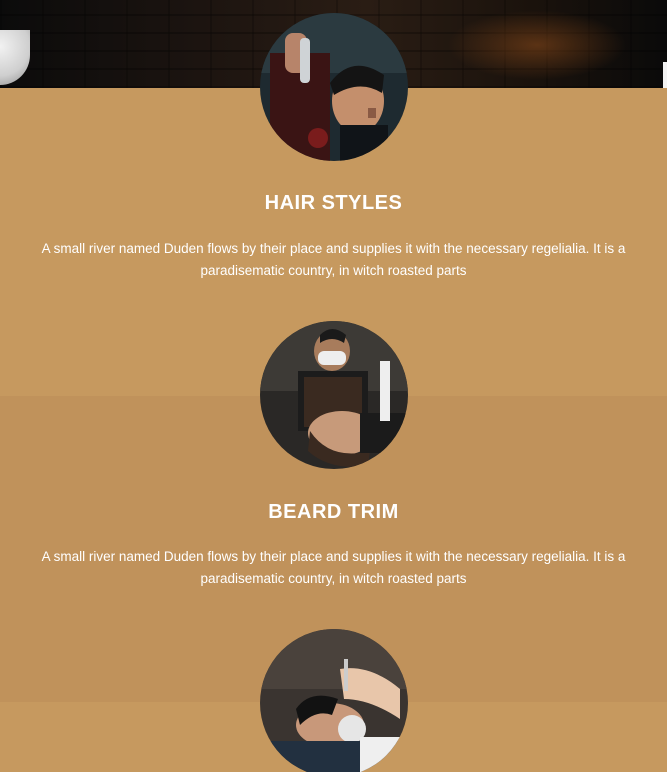 Image resolution: width=667 pixels, height=772 pixels. What do you see at coordinates (334, 700) in the screenshot?
I see `shaving-photo` at bounding box center [334, 700].